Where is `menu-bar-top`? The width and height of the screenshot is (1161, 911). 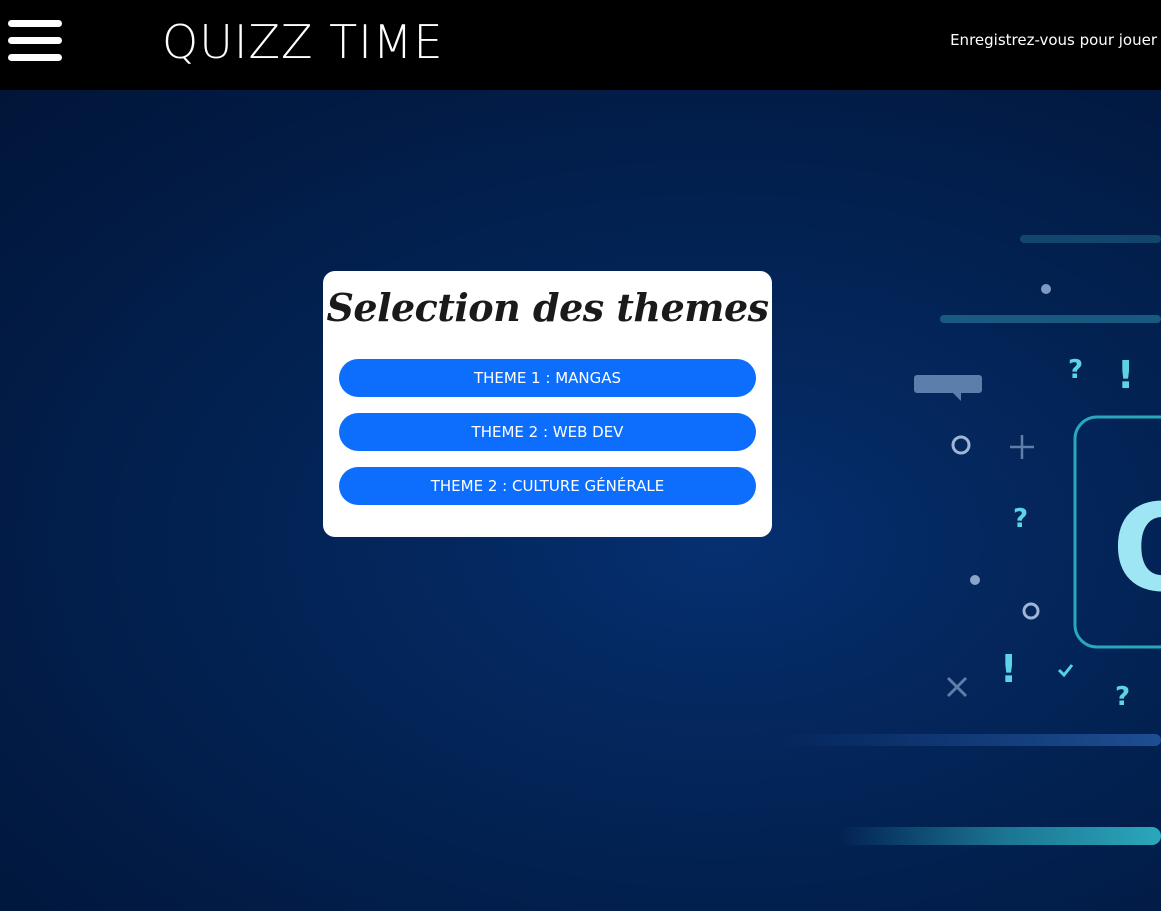 menu-bar-top is located at coordinates (35, 23).